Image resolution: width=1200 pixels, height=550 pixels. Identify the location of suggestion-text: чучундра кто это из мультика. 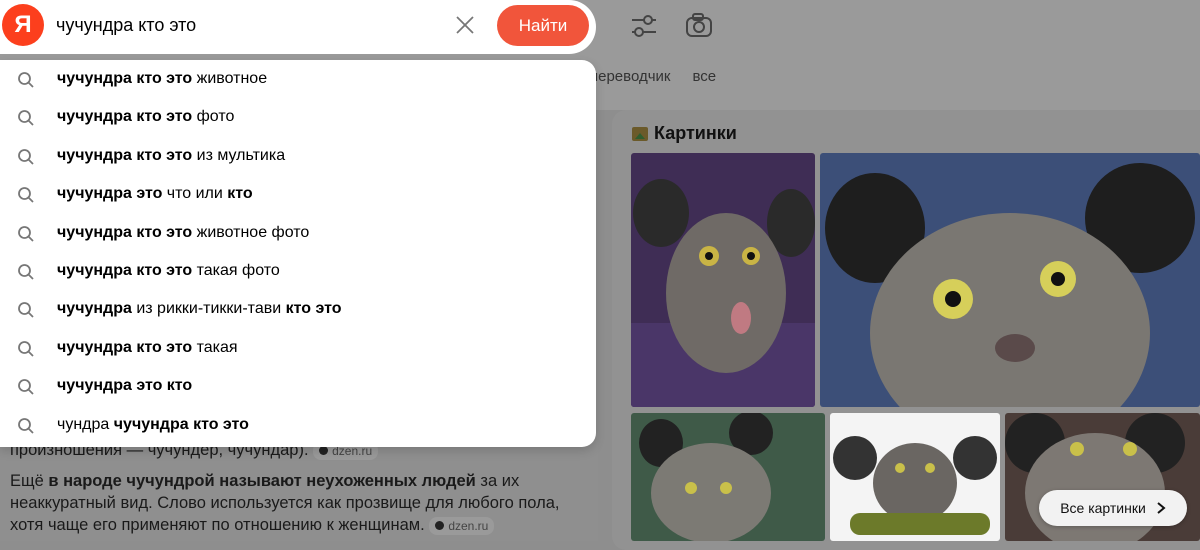
(171, 155).